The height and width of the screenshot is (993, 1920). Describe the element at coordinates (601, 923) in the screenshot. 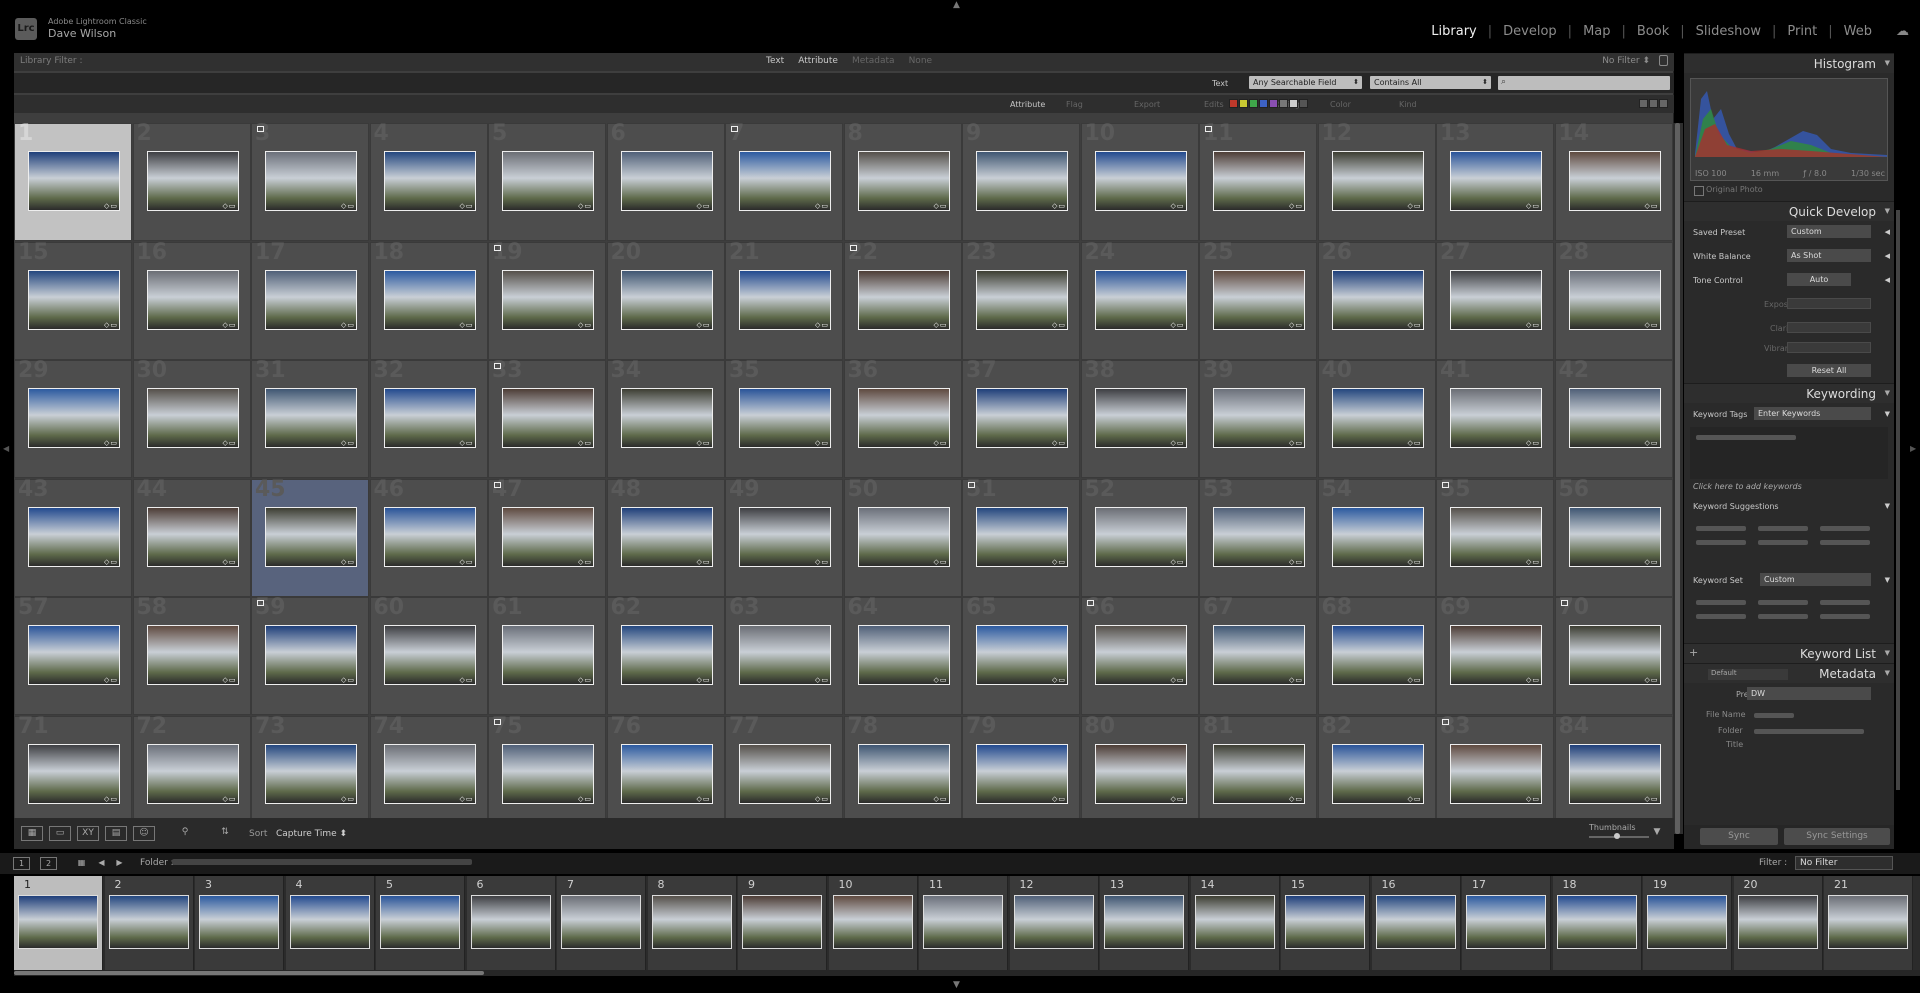

I see `filmstrip-cell: 7` at that location.